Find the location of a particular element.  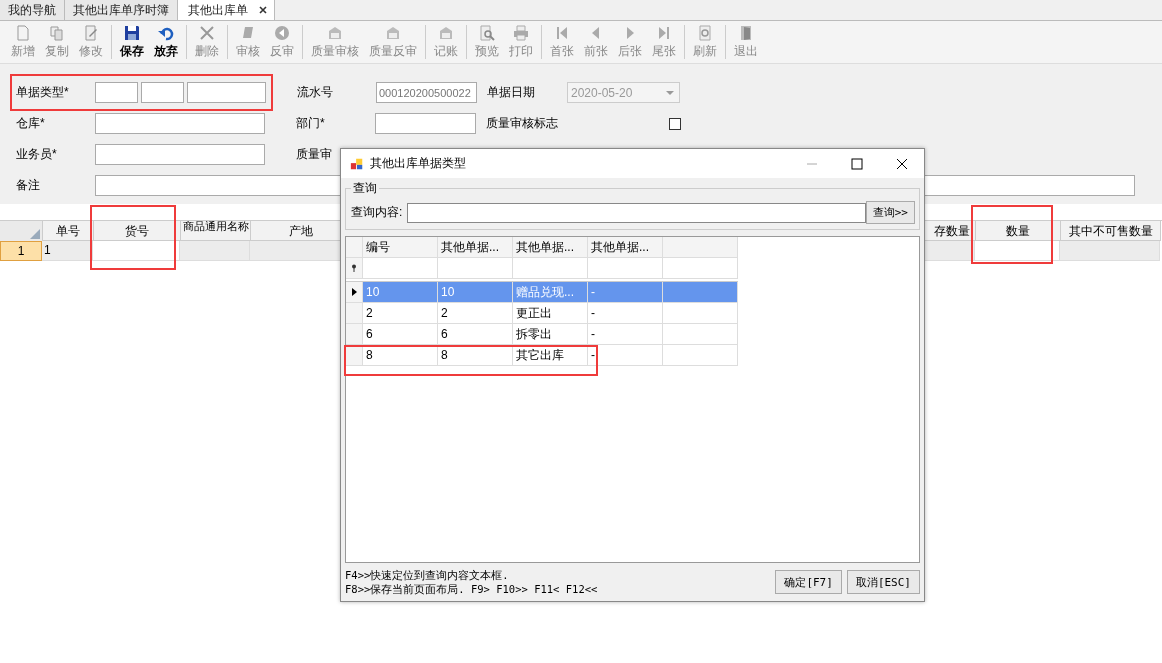

column-header: 编号 is located at coordinates (400, 247).